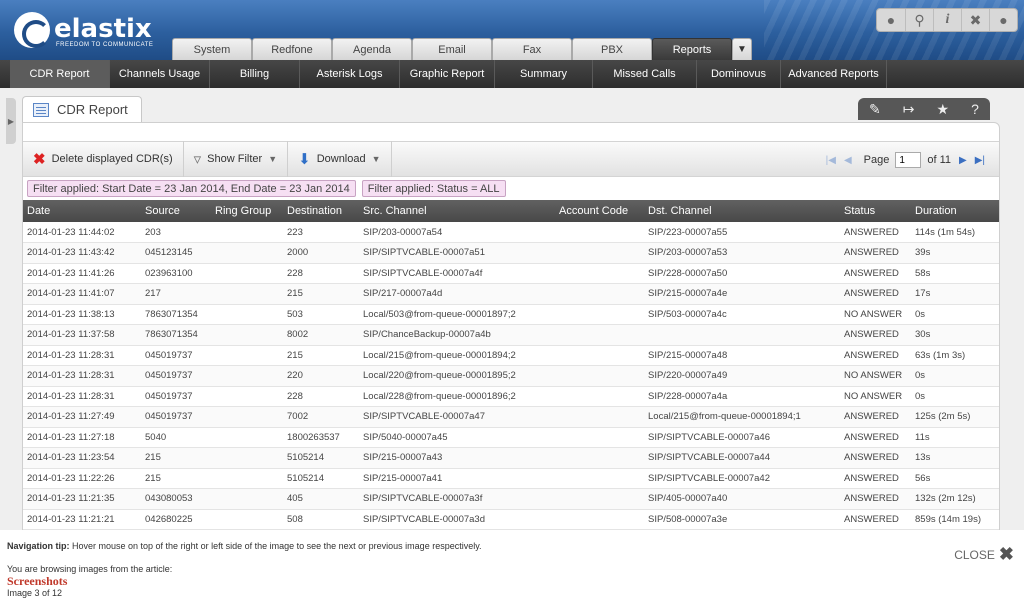 The image size is (1024, 607). Describe the element at coordinates (321, 232) in the screenshot. I see `table-cell: 223` at that location.